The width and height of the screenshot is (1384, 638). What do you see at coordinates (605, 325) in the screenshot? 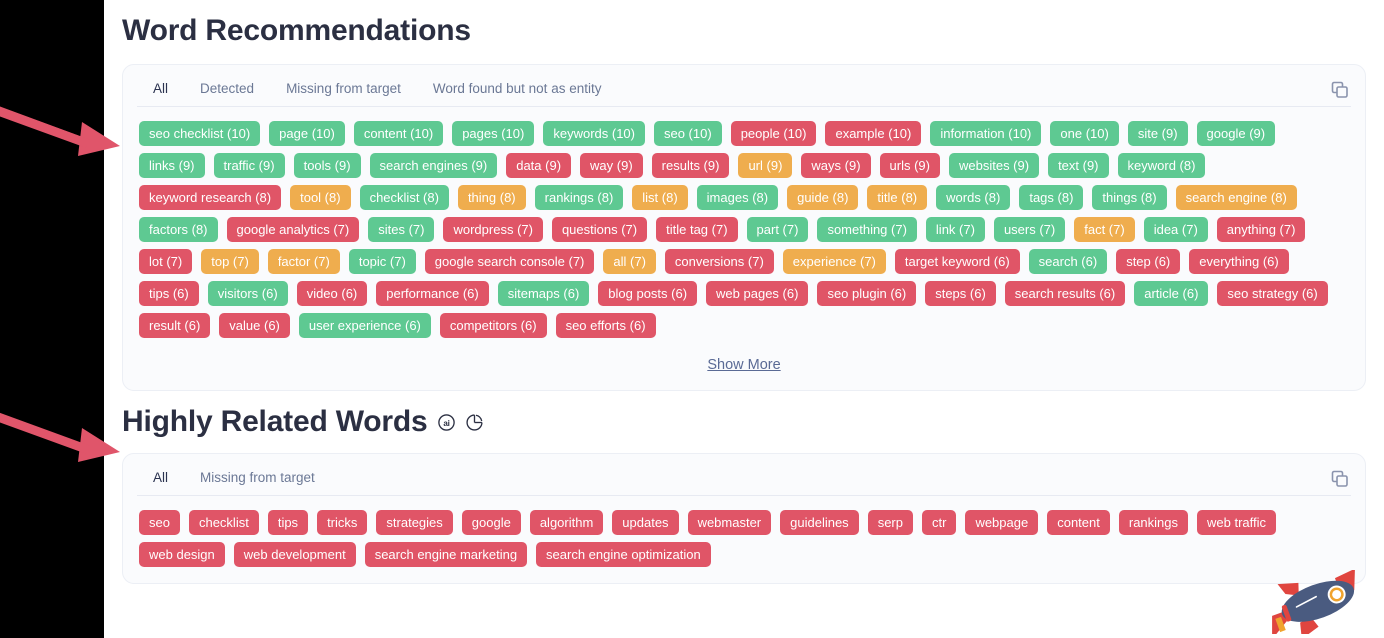
I see `word-chip: seo efforts (6)` at bounding box center [605, 325].